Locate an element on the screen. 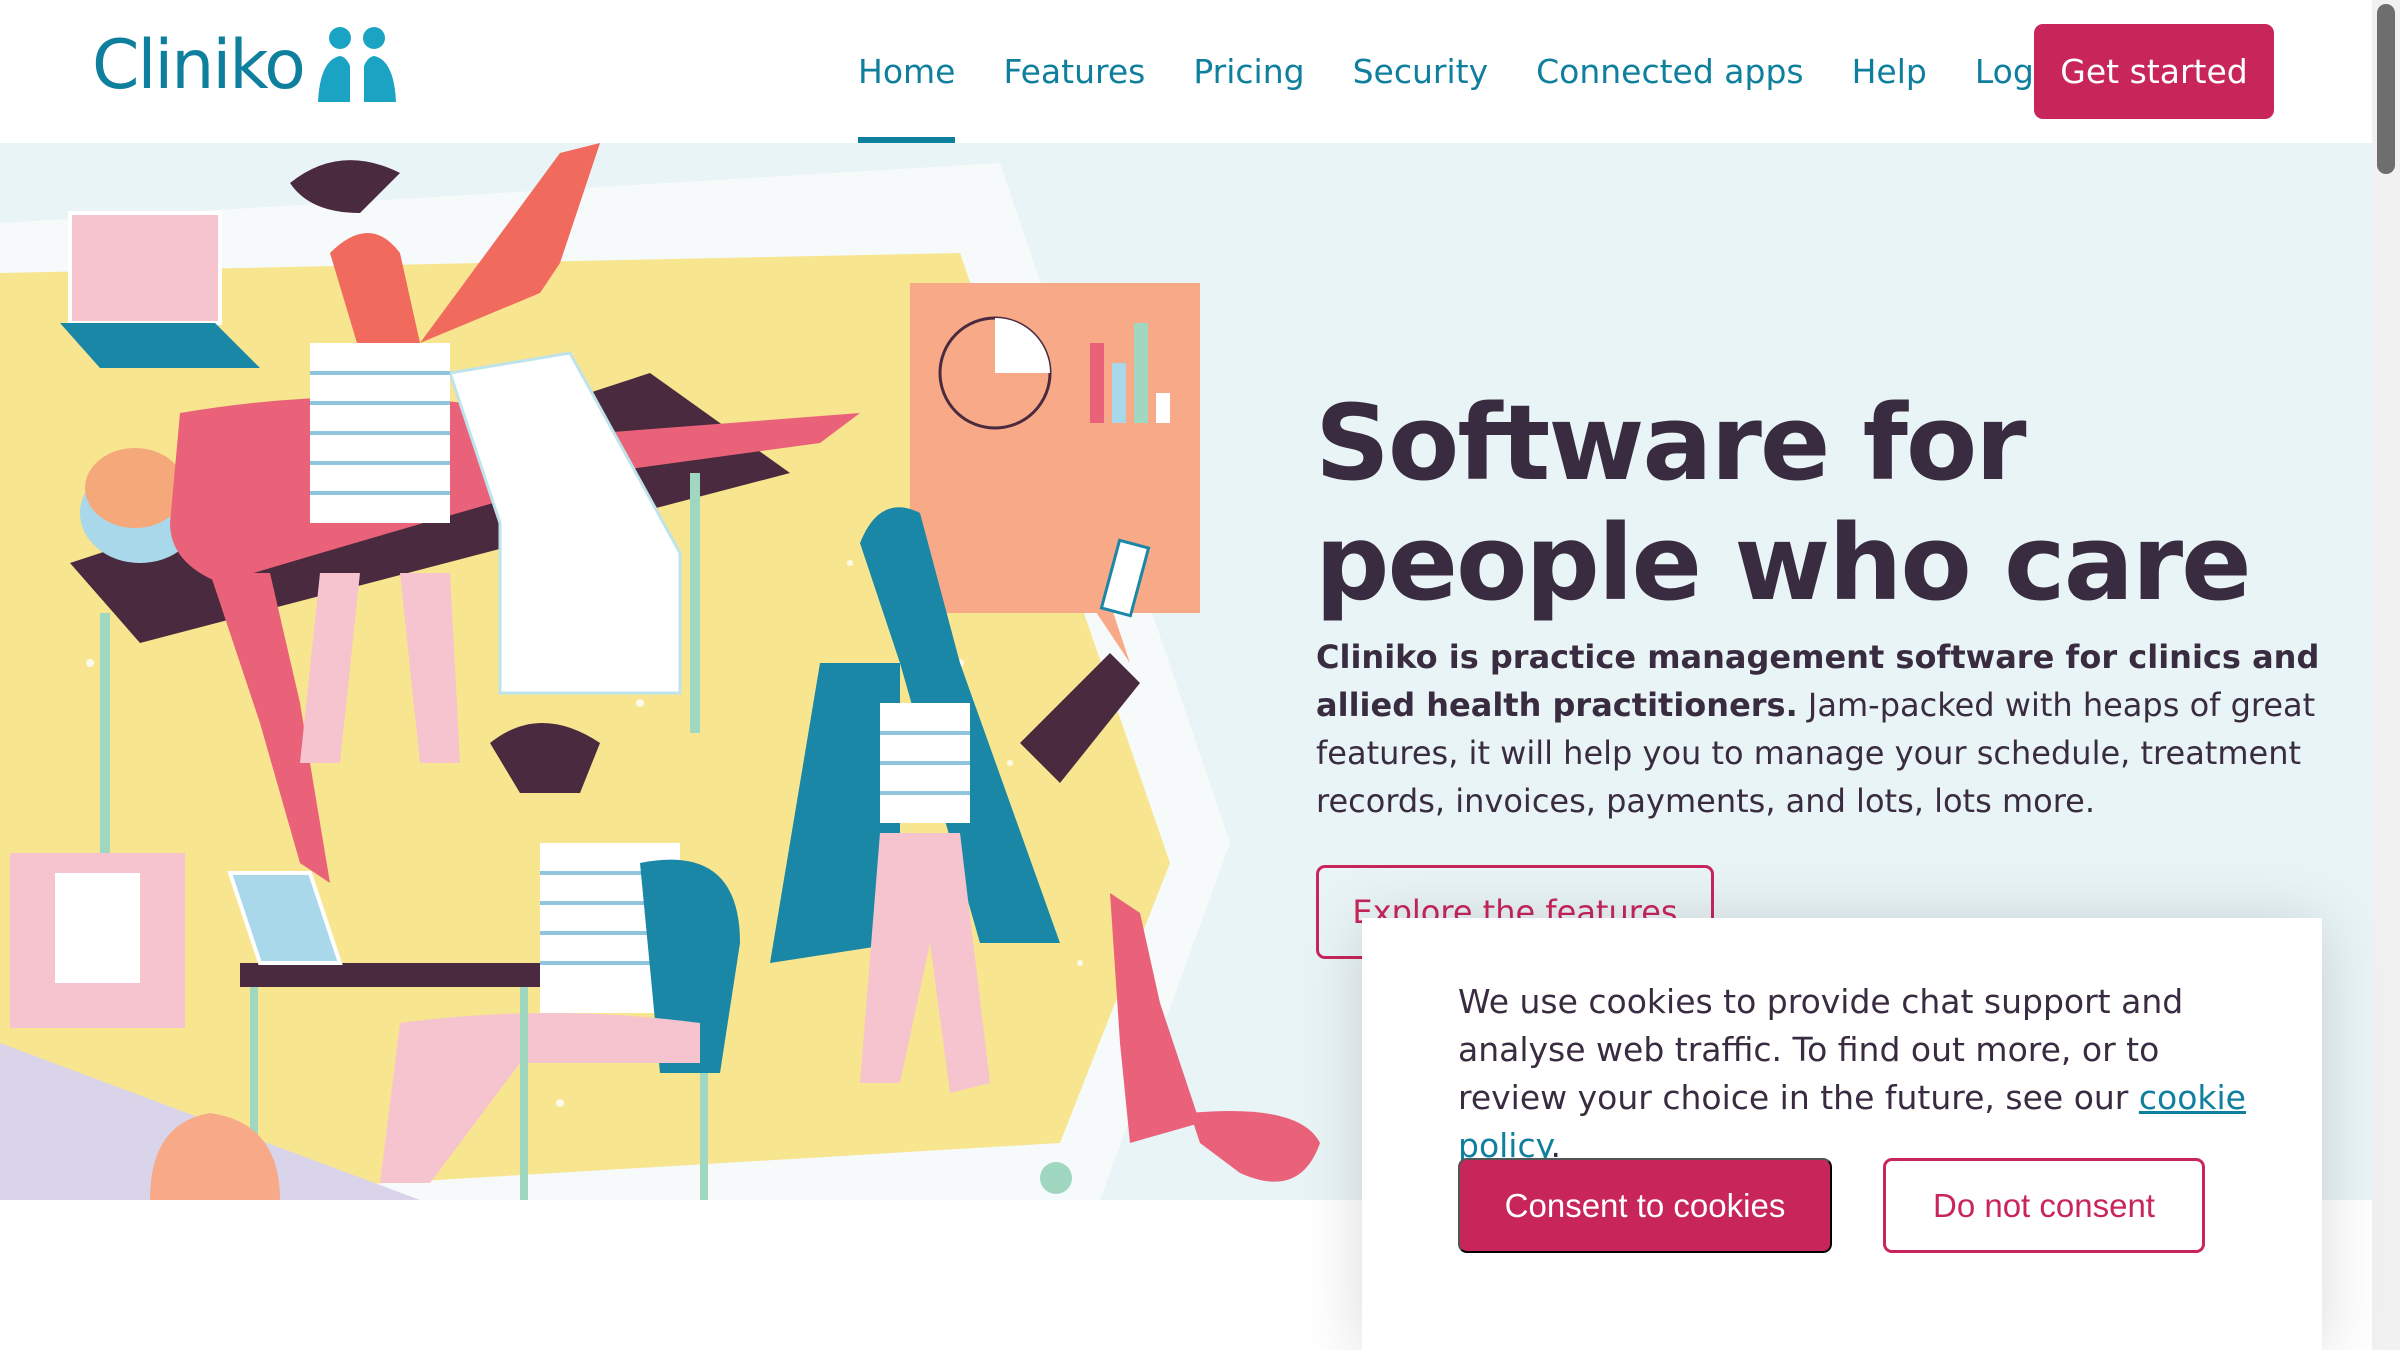  get-started-button: Get started is located at coordinates (2154, 71).